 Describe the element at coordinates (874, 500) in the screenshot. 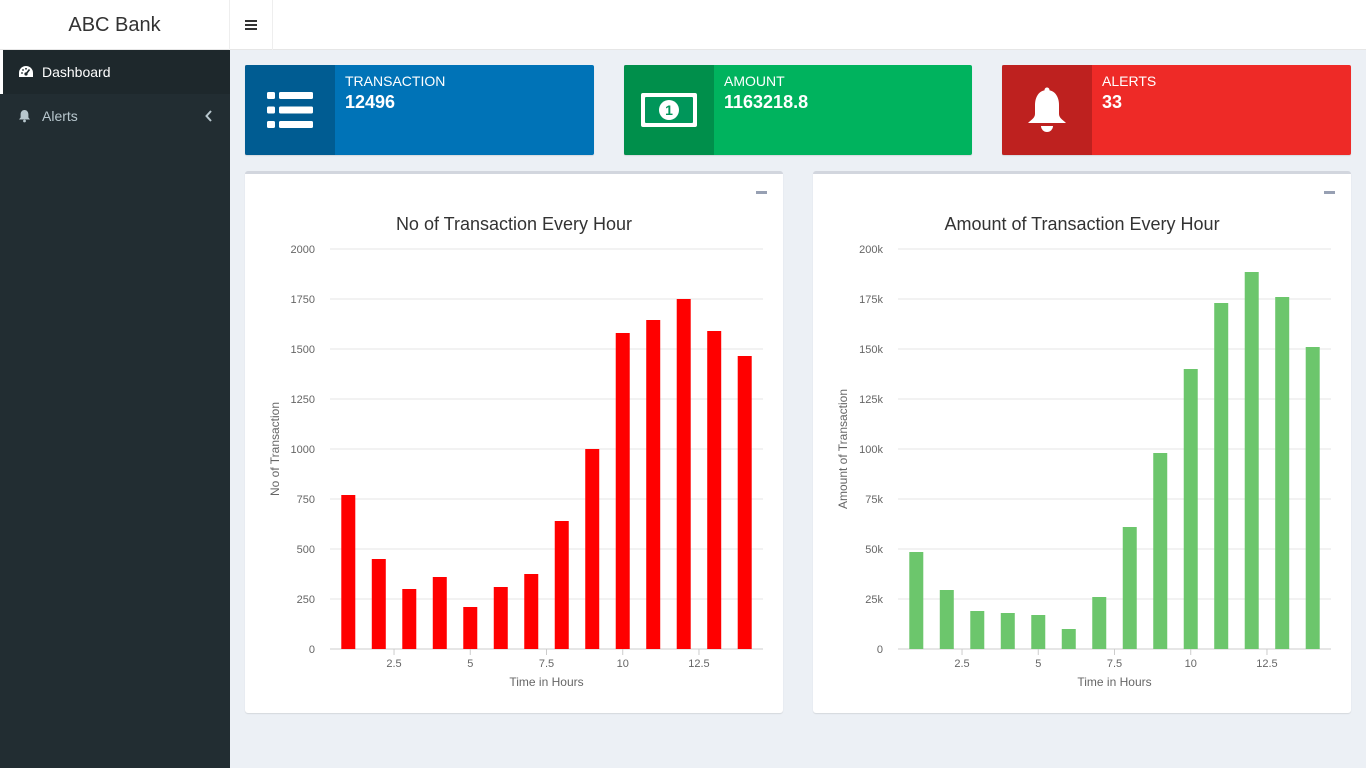

I see `y-tick-label: 75k` at that location.